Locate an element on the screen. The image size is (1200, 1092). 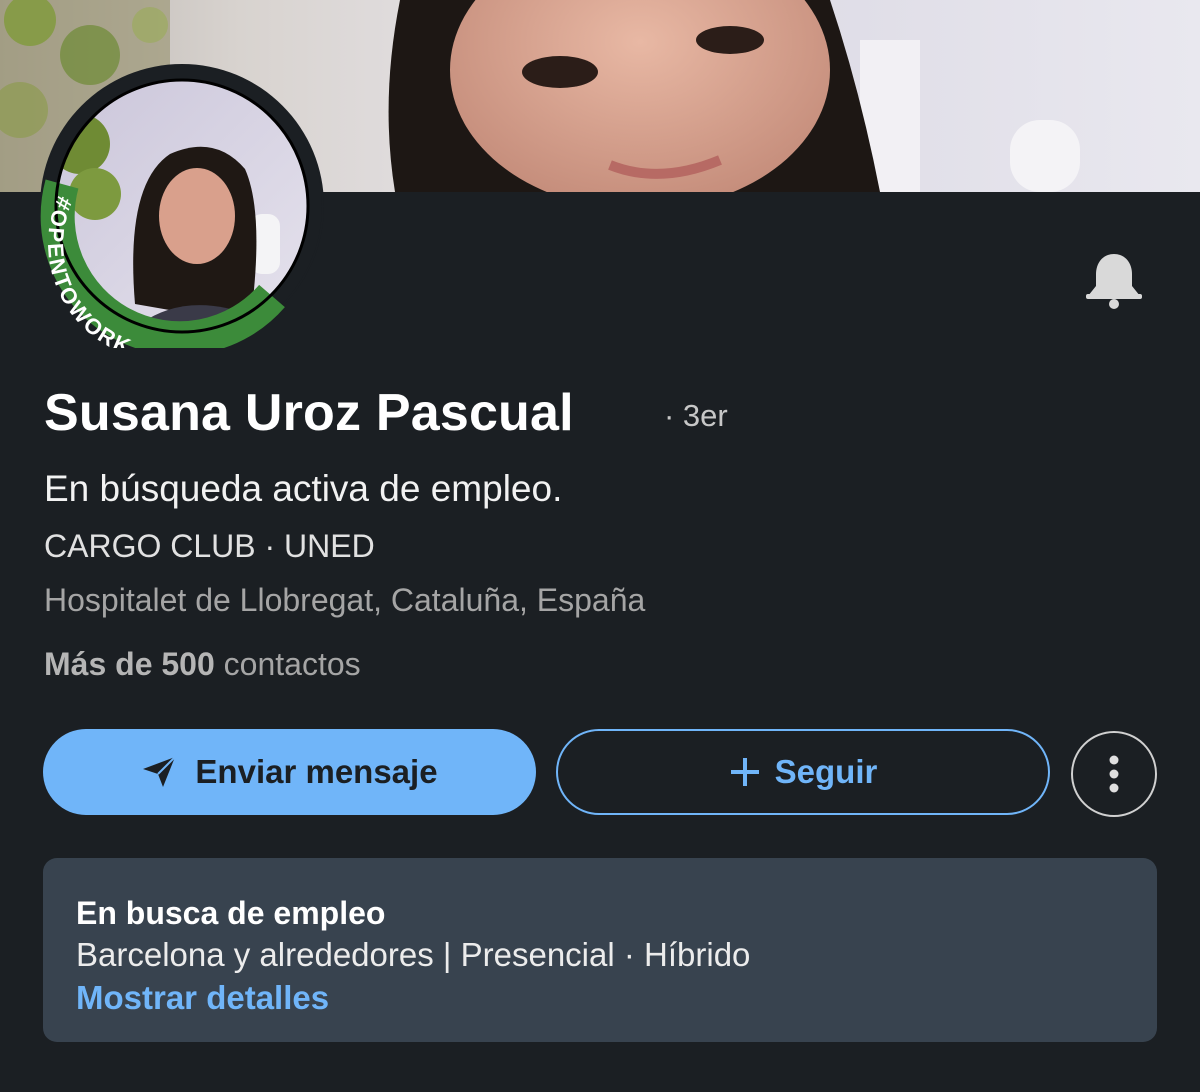
more-vertical-icon is located at coordinates (1114, 774).